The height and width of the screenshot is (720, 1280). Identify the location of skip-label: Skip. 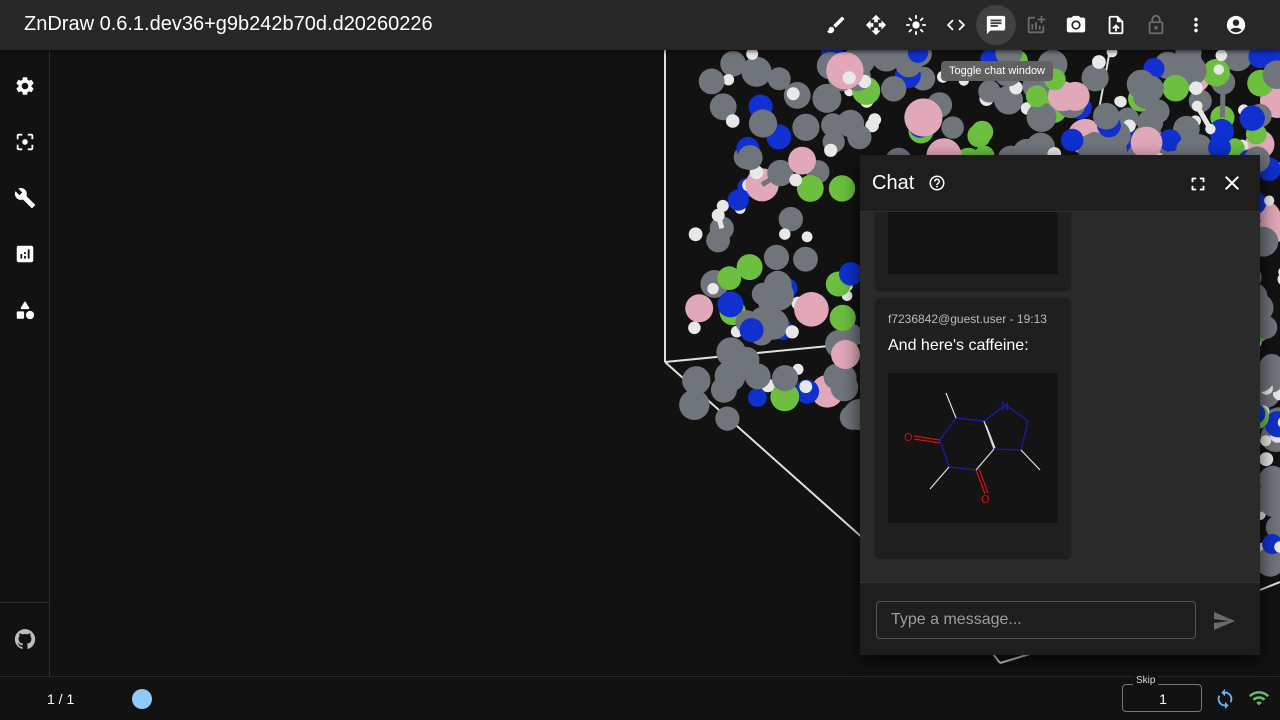
(1146, 680).